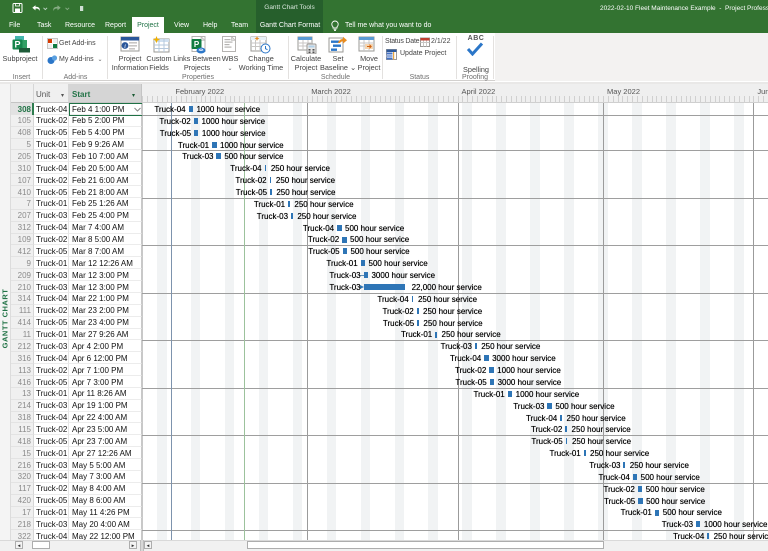 The width and height of the screenshot is (768, 551). I want to click on svg-text: i, so click(125, 46).